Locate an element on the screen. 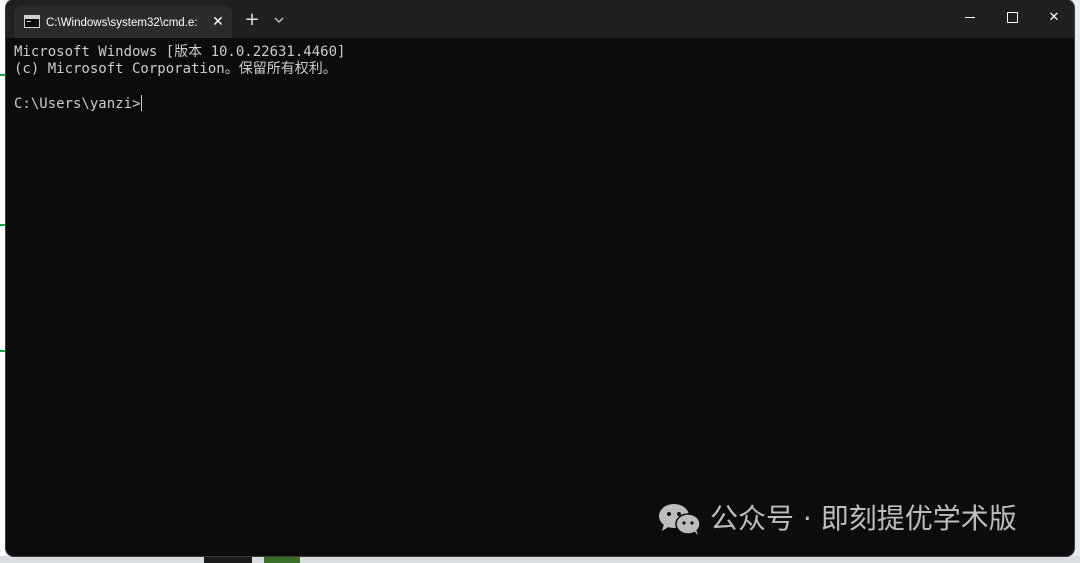 This screenshot has width=1080, height=563. new-tab-button: + is located at coordinates (252, 20).